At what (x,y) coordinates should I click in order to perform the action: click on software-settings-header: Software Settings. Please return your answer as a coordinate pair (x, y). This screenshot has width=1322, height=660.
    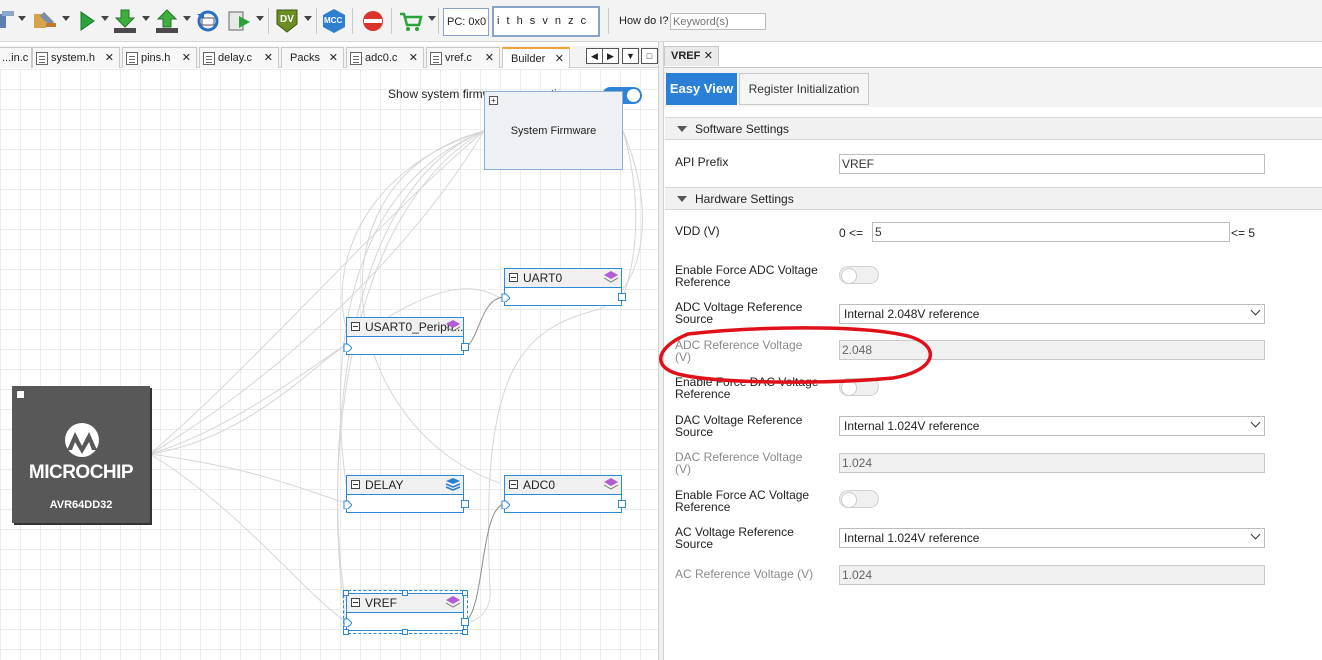
    Looking at the image, I should click on (993, 128).